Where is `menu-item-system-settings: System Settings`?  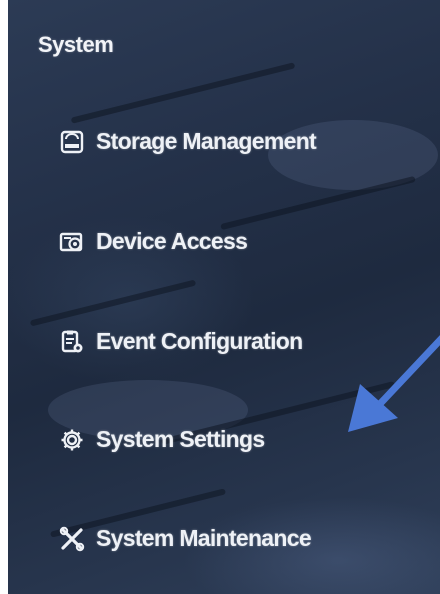 menu-item-system-settings: System Settings is located at coordinates (161, 439).